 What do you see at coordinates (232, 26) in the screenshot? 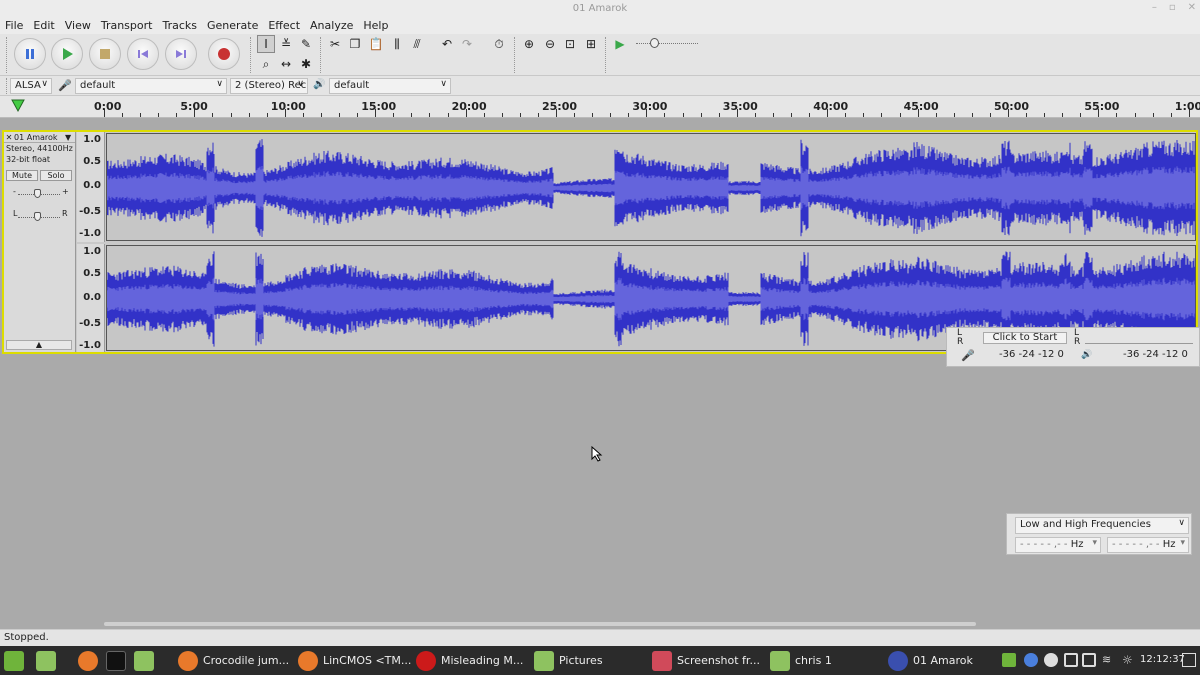
I see `menu-generate: Generate` at bounding box center [232, 26].